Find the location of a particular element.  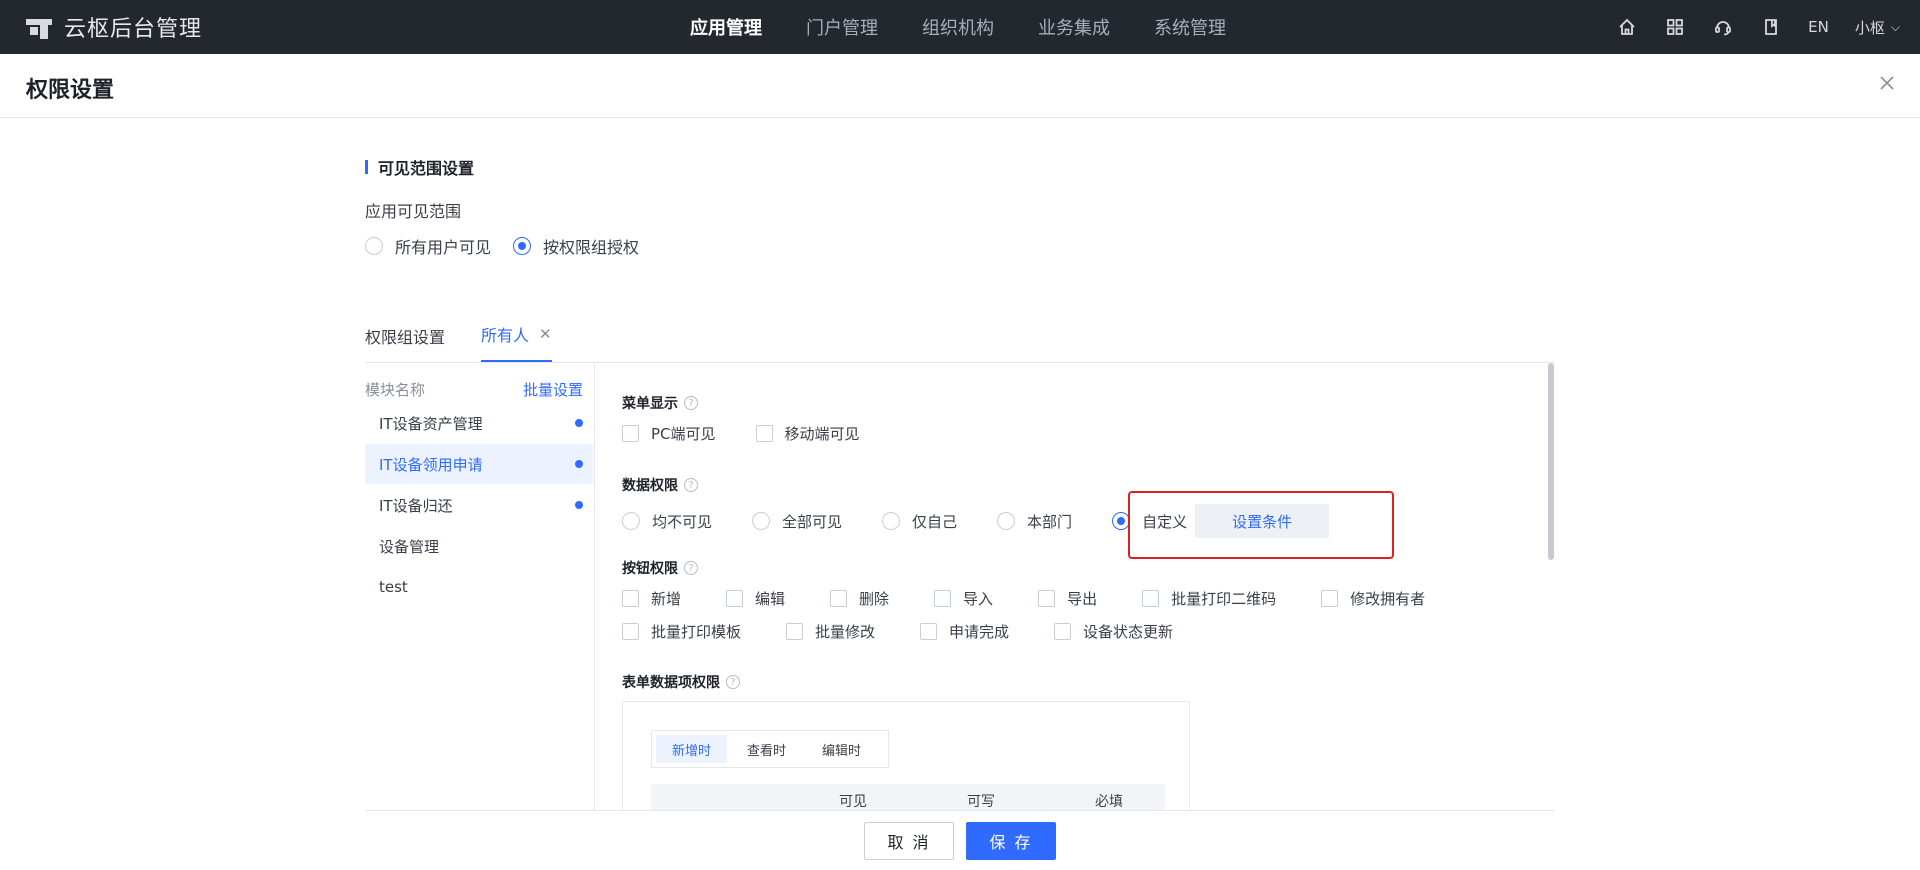

module-item: test is located at coordinates (479, 587).